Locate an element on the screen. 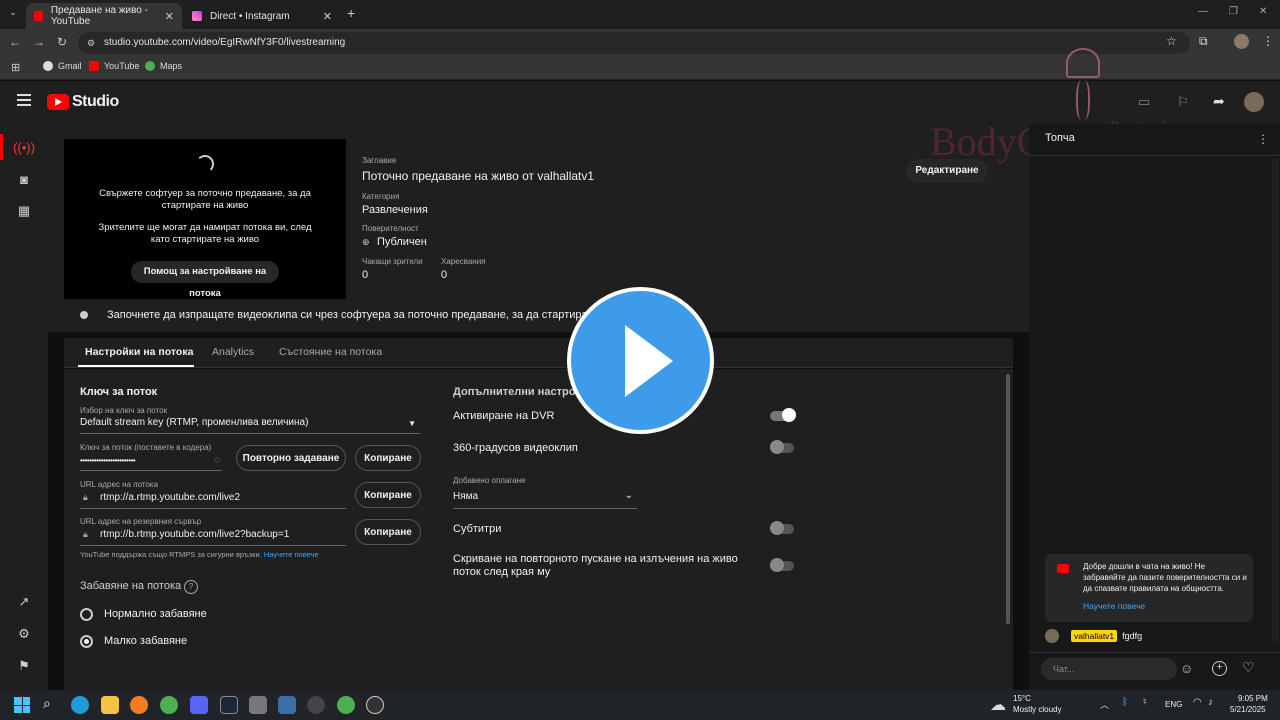  account-avatar is located at coordinates (1254, 102).